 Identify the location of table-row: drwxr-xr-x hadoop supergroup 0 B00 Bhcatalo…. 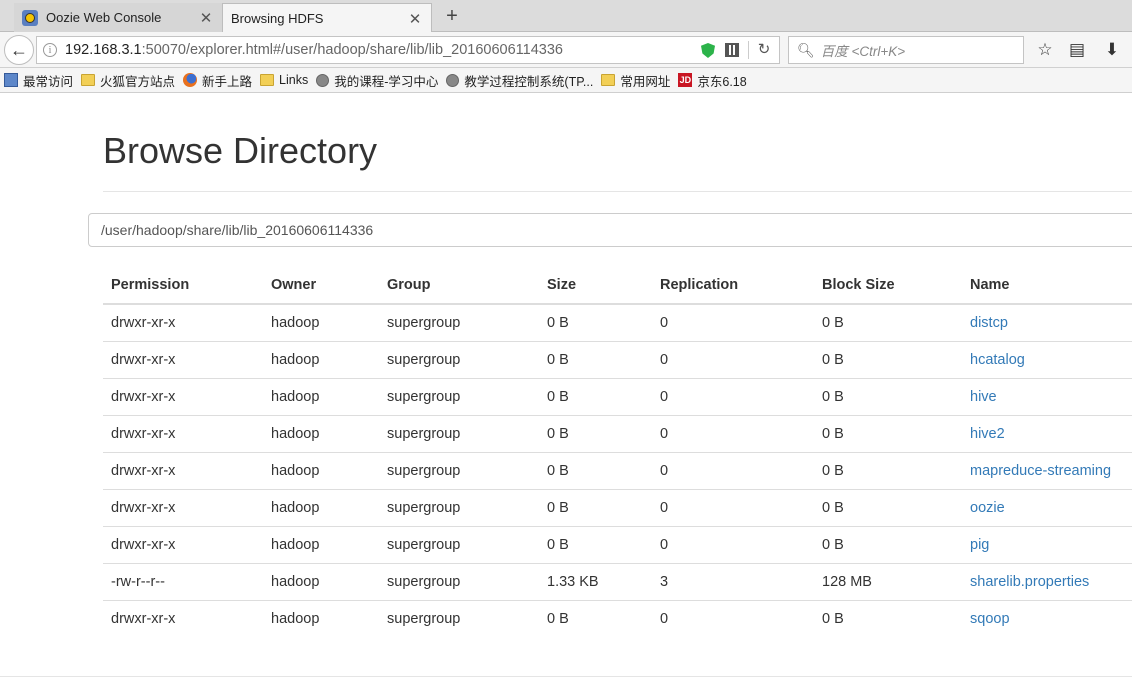
(617, 359).